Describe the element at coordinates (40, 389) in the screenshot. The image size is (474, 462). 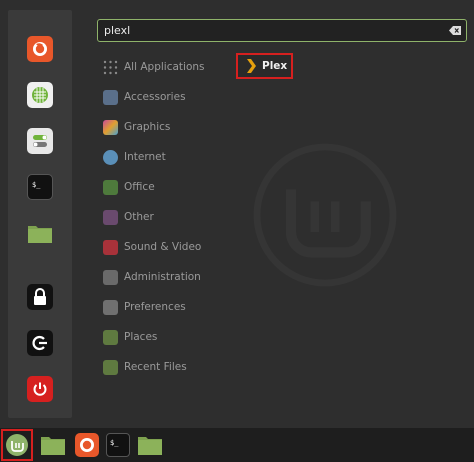
I see `power-icon` at that location.